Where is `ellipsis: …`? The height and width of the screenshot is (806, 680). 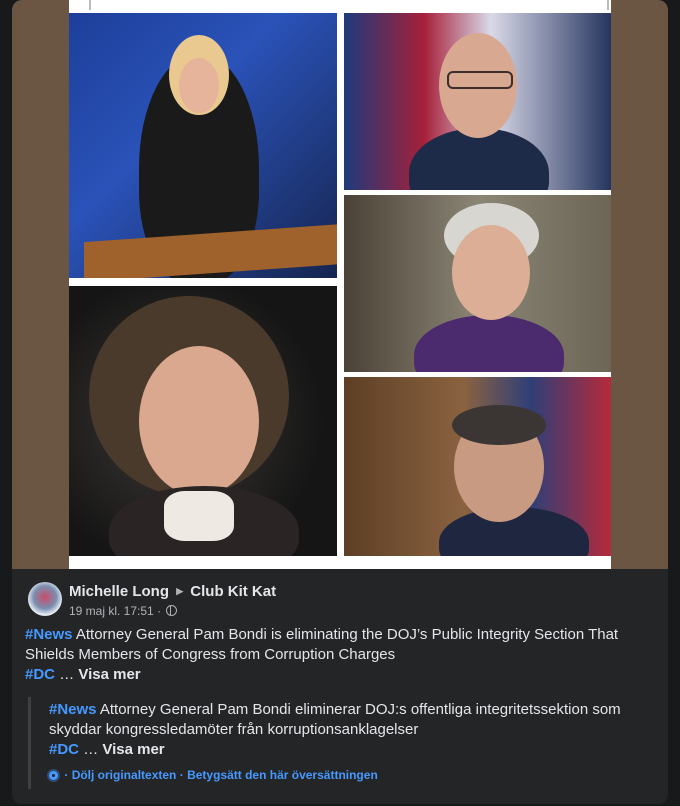 ellipsis: … is located at coordinates (67, 674).